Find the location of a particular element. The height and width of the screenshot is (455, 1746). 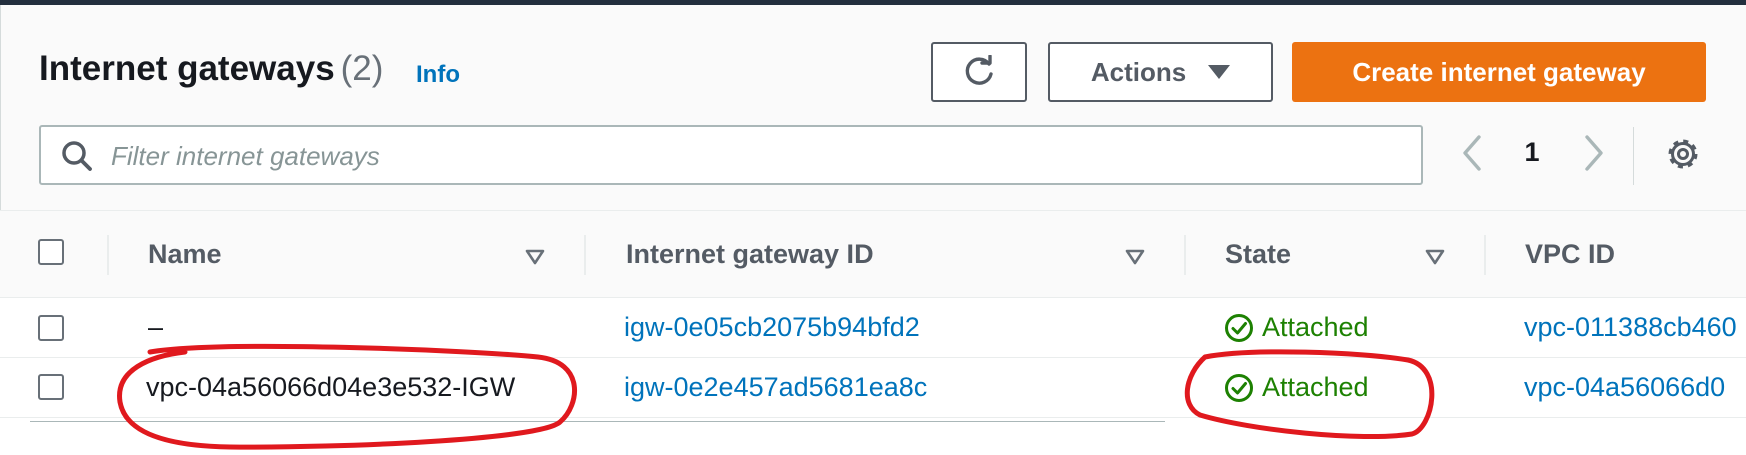

refresh-icon is located at coordinates (979, 70).